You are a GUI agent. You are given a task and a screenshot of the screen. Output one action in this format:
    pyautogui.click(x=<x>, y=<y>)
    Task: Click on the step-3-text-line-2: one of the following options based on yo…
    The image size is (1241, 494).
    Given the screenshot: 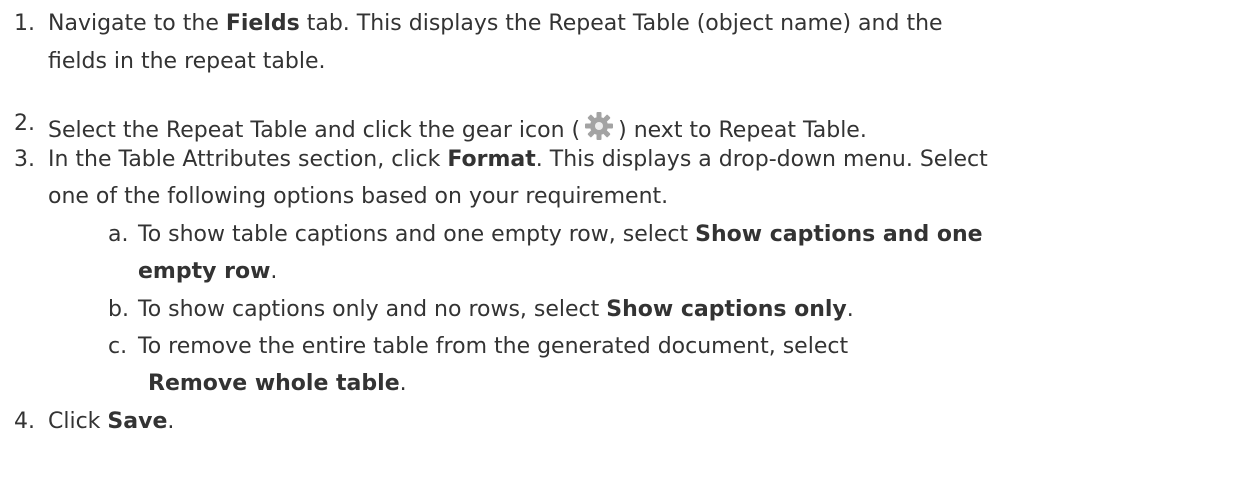 What is the action you would take?
    pyautogui.click(x=358, y=196)
    